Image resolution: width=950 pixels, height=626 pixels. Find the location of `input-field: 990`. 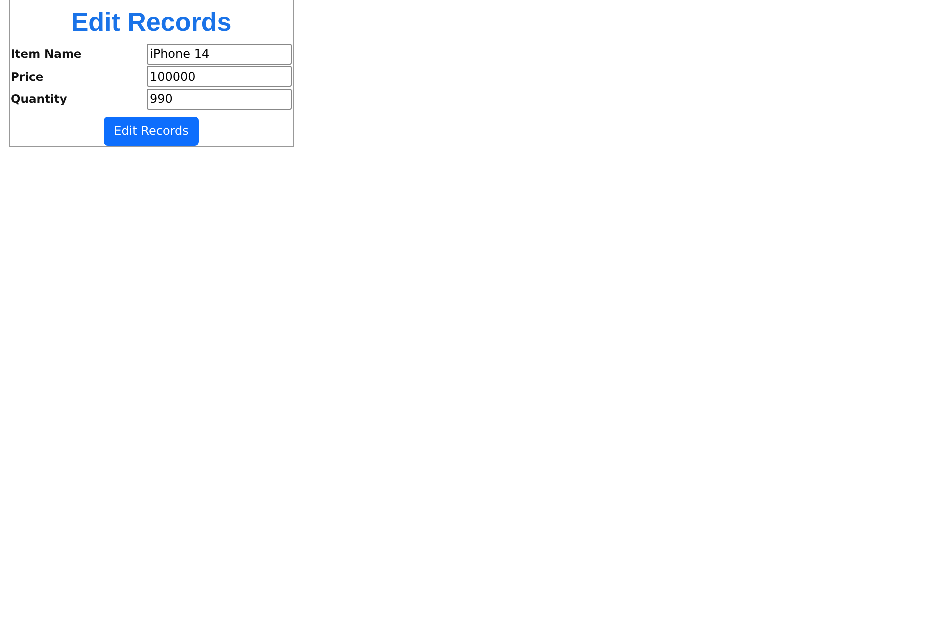

input-field: 990 is located at coordinates (219, 99).